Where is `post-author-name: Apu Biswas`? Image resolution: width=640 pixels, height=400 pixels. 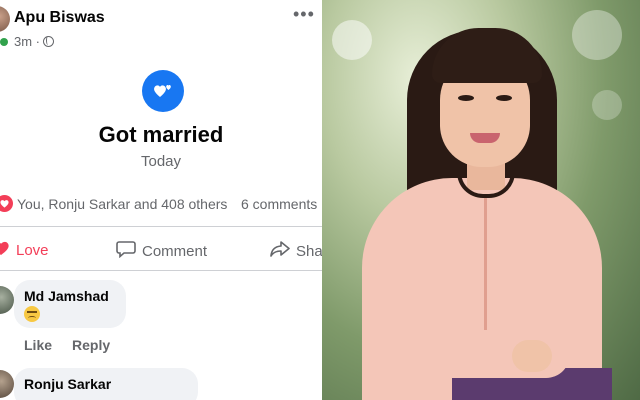 post-author-name: Apu Biswas is located at coordinates (59, 18).